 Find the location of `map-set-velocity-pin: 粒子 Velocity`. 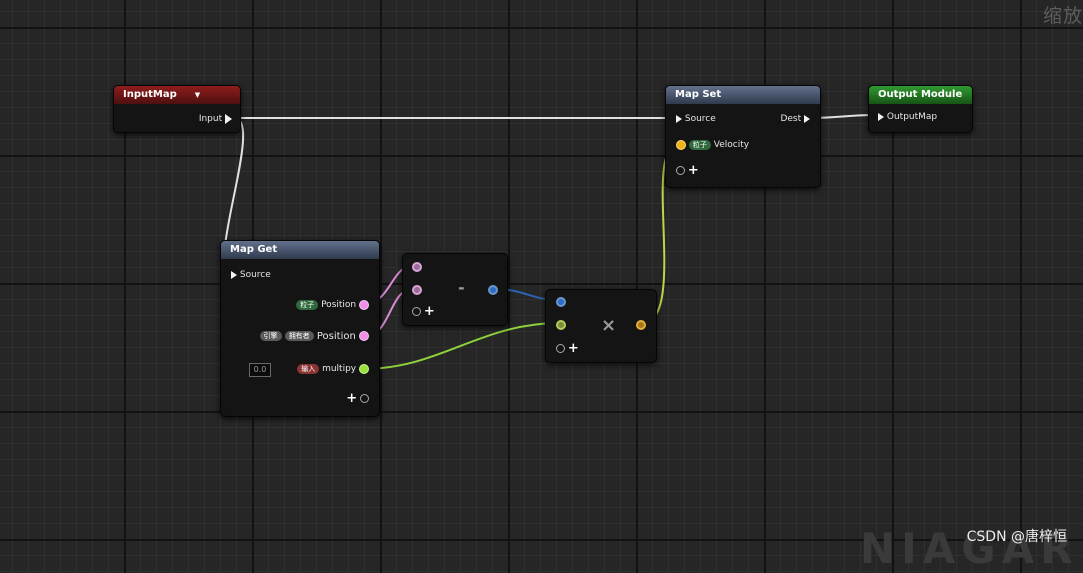

map-set-velocity-pin: 粒子 Velocity is located at coordinates (712, 145).